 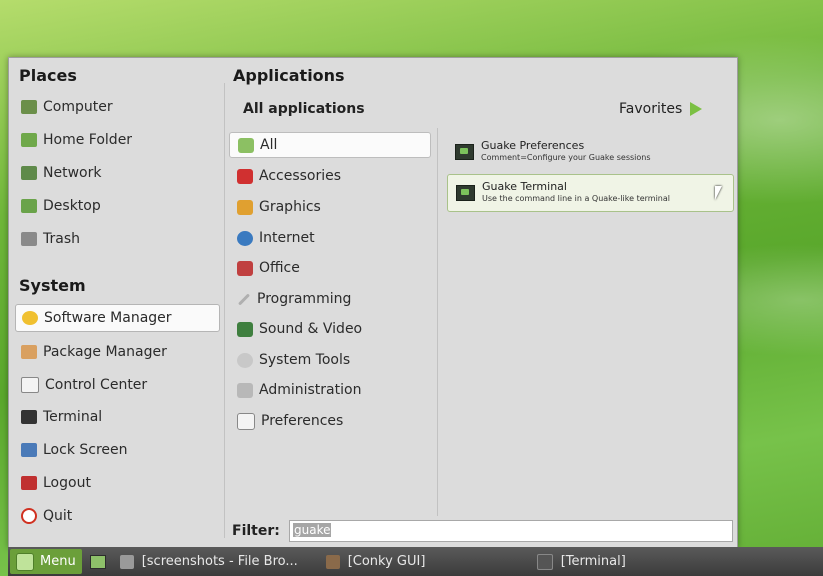 What do you see at coordinates (117, 450) in the screenshot?
I see `system-item-lock-screen: Lock Screen` at bounding box center [117, 450].